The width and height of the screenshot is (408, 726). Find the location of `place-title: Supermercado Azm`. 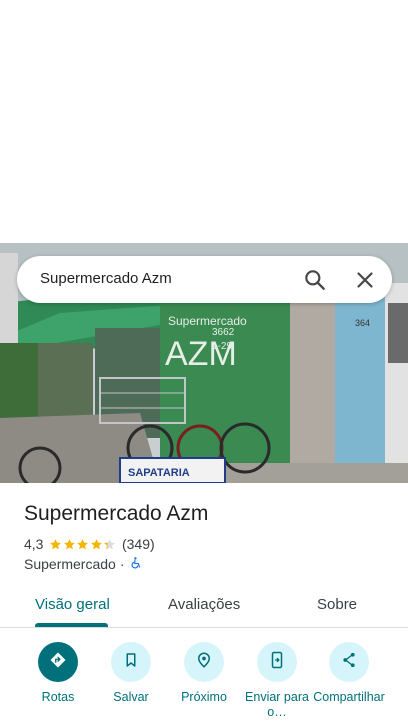

place-title: Supermercado Azm is located at coordinates (116, 513).